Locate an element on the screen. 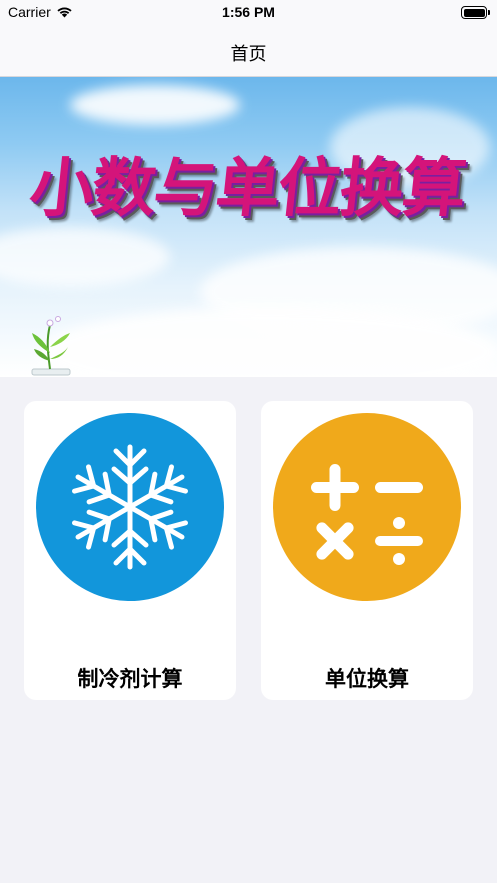 This screenshot has width=497, height=883. plant-icon is located at coordinates (51, 346).